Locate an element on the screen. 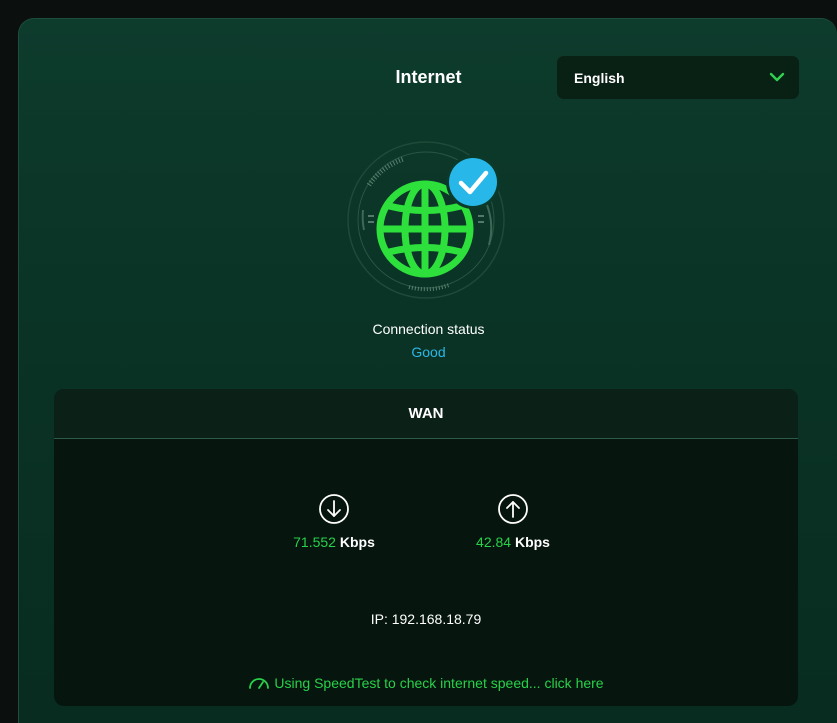 The image size is (837, 723). chevron-down-icon is located at coordinates (777, 77).